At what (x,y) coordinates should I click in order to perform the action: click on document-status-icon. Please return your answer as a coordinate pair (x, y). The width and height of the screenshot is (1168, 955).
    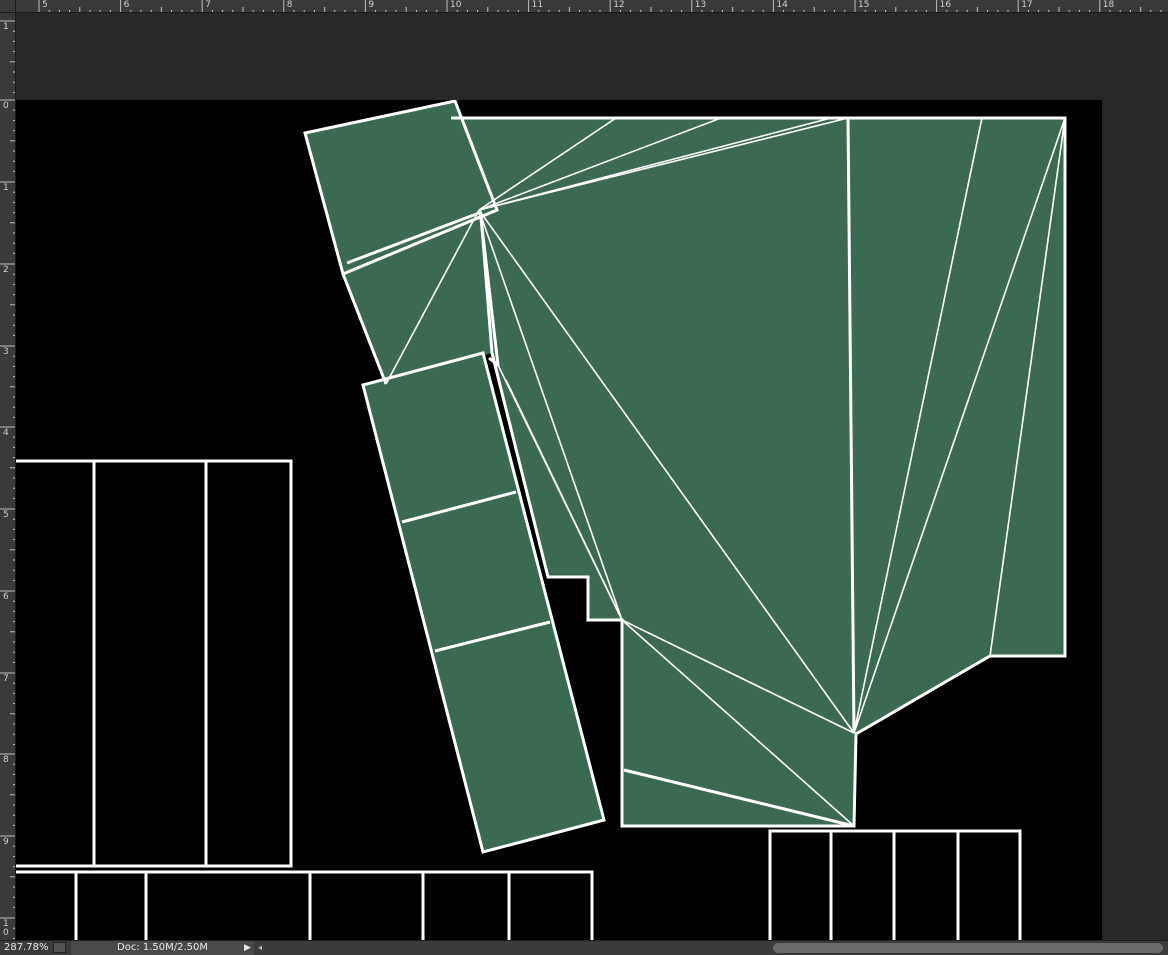
    Looking at the image, I should click on (59, 947).